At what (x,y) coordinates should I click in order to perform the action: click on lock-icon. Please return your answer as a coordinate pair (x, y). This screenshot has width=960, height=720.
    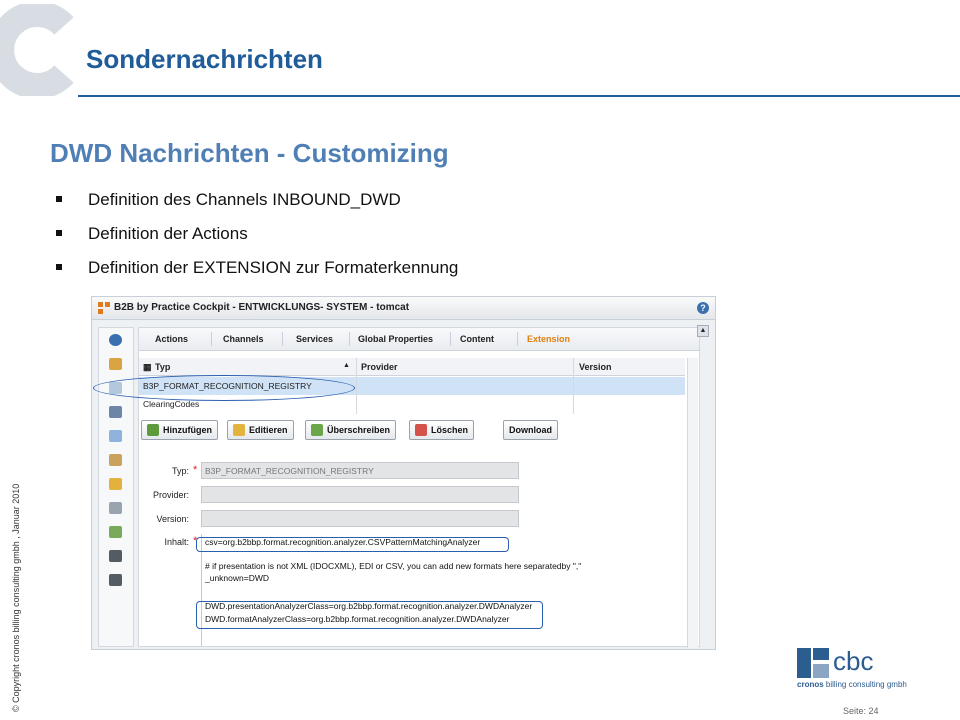
    Looking at the image, I should click on (115, 484).